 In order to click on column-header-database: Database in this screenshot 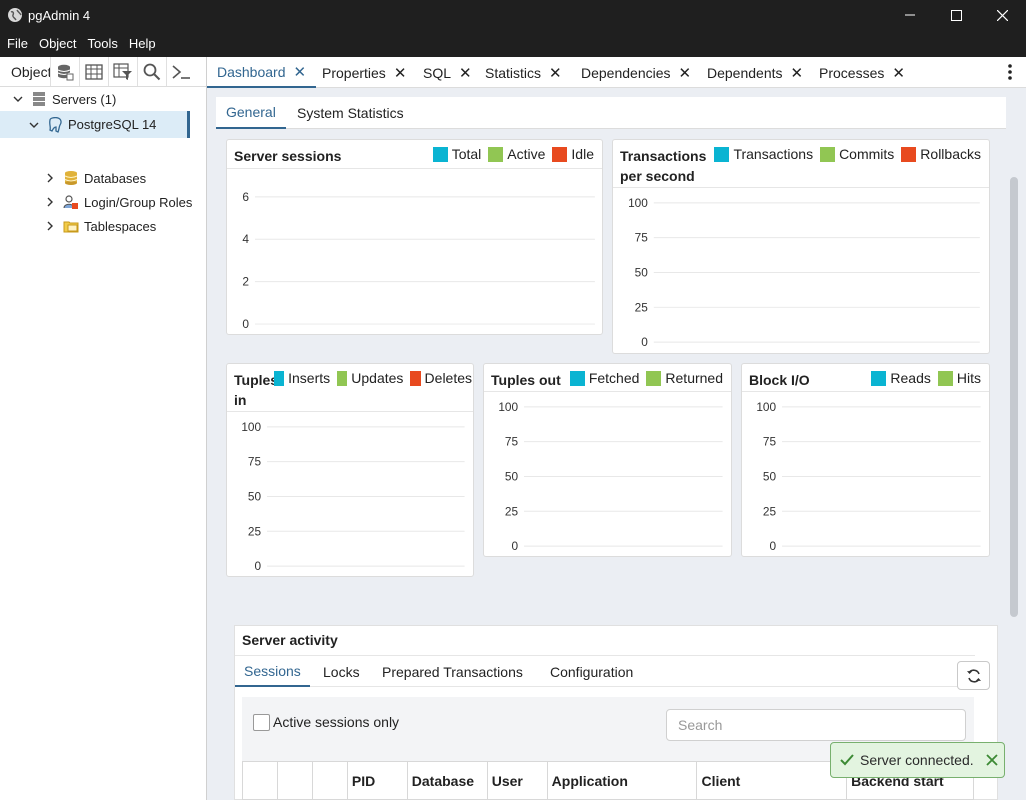, I will do `click(447, 780)`.